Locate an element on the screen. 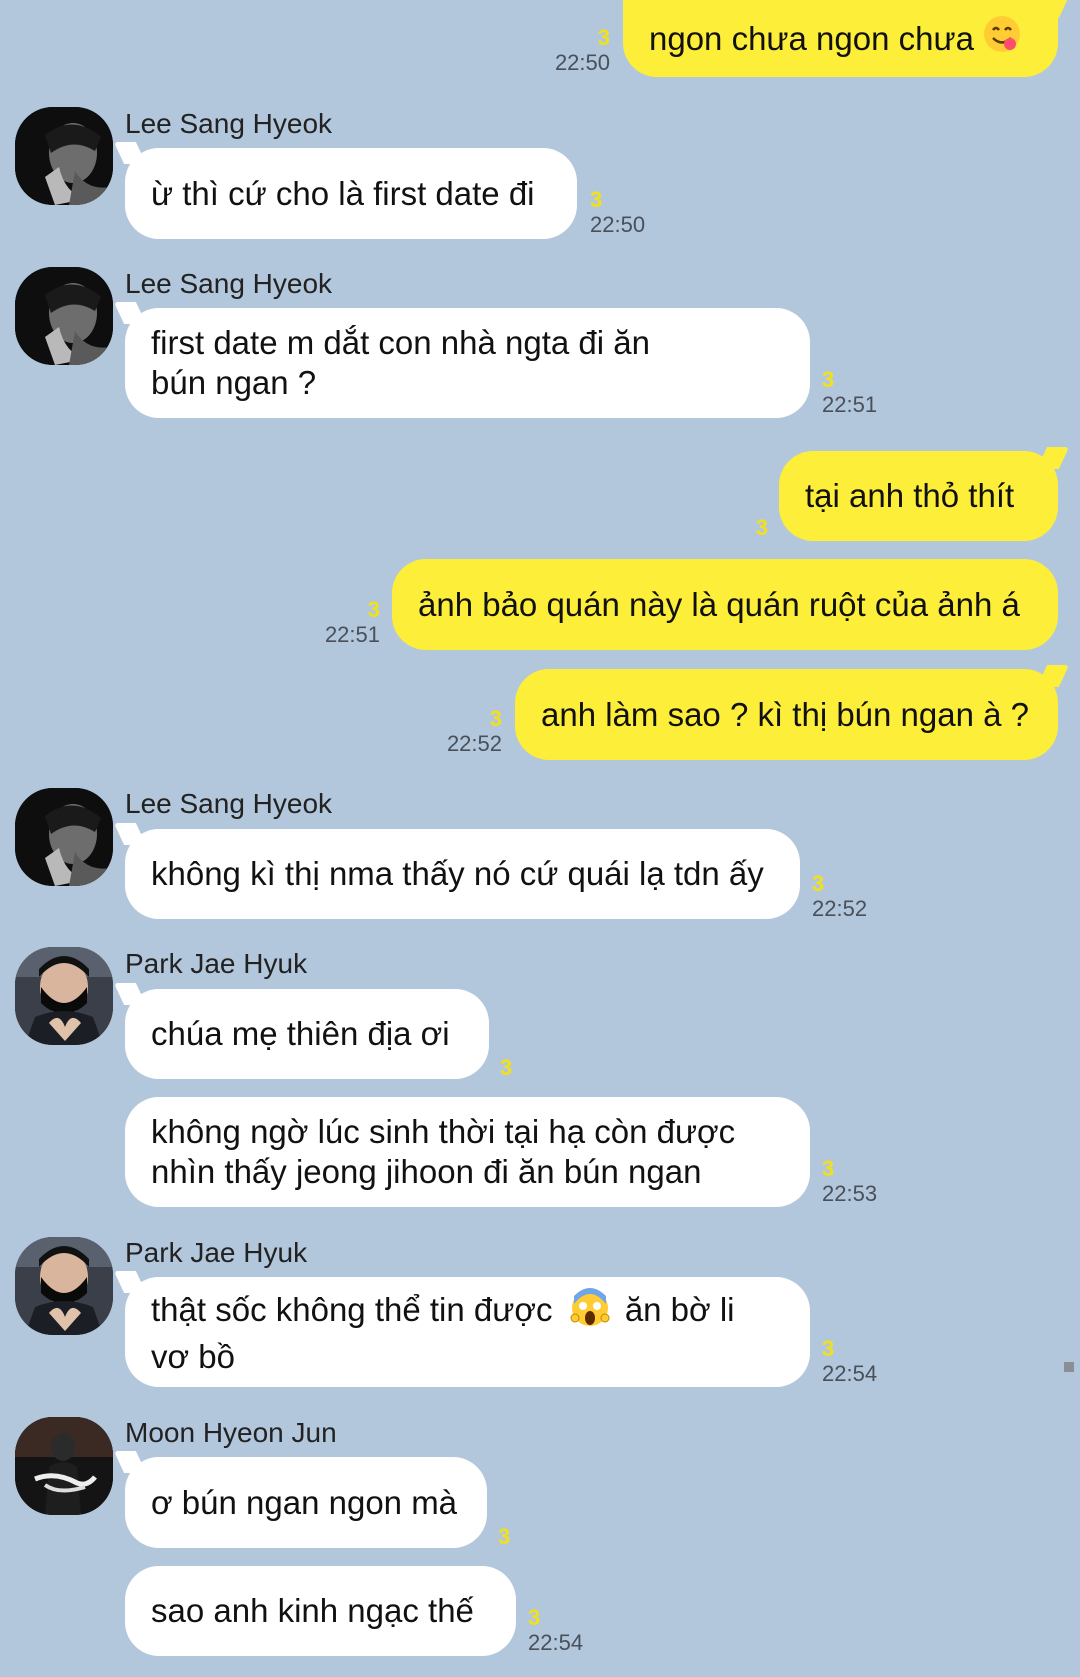  message-text: tại anh thỏ thít is located at coordinates (910, 495).